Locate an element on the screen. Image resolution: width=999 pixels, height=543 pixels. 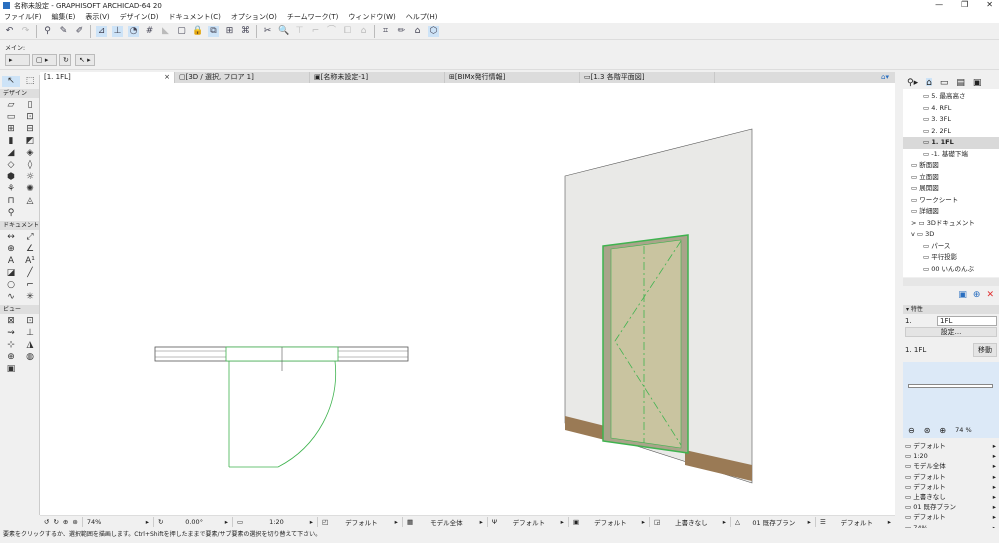
layout-book-icon: ▤ is located at coordinates (960, 83).